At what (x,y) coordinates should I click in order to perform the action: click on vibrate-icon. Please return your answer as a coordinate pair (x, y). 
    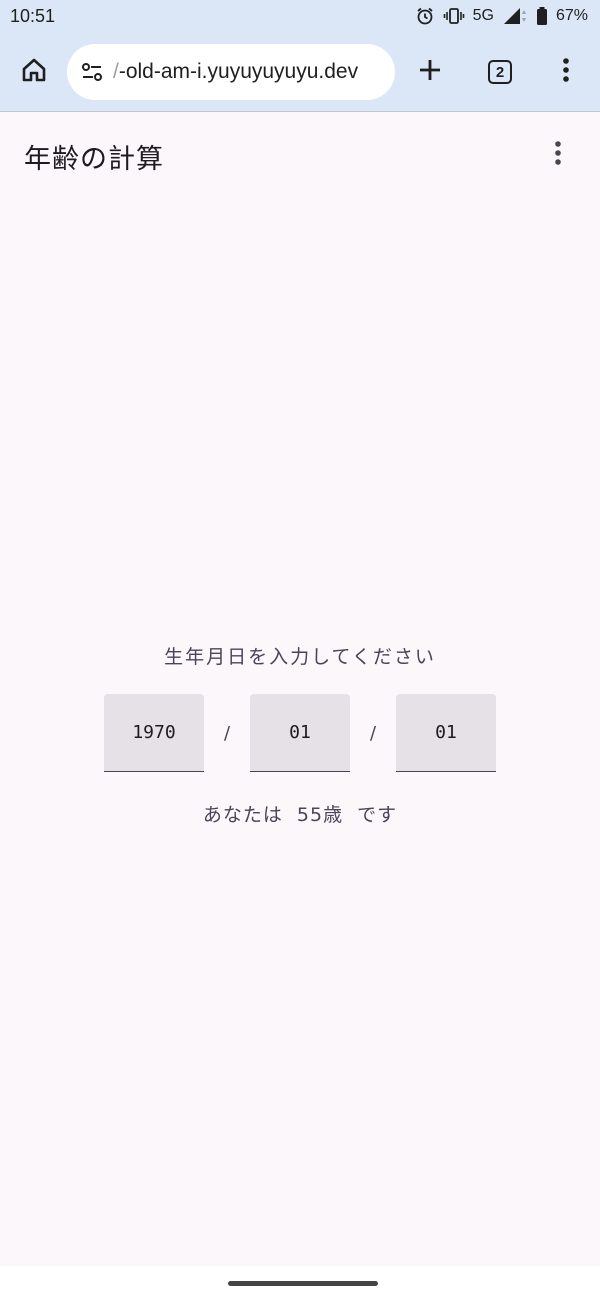
    Looking at the image, I should click on (454, 16).